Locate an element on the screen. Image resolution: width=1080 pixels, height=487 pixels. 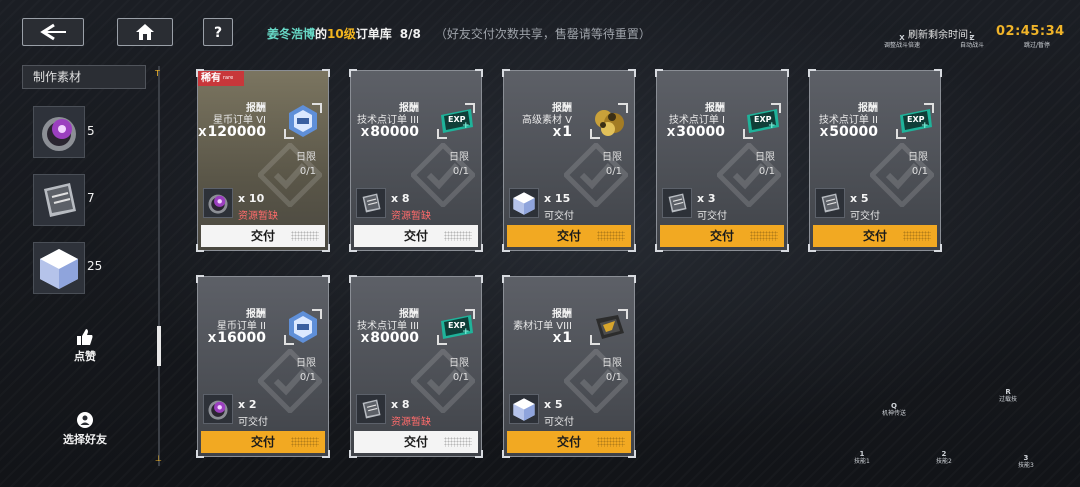
hotkey-teleport: Q 机神传送 is located at coordinates (894, 410).